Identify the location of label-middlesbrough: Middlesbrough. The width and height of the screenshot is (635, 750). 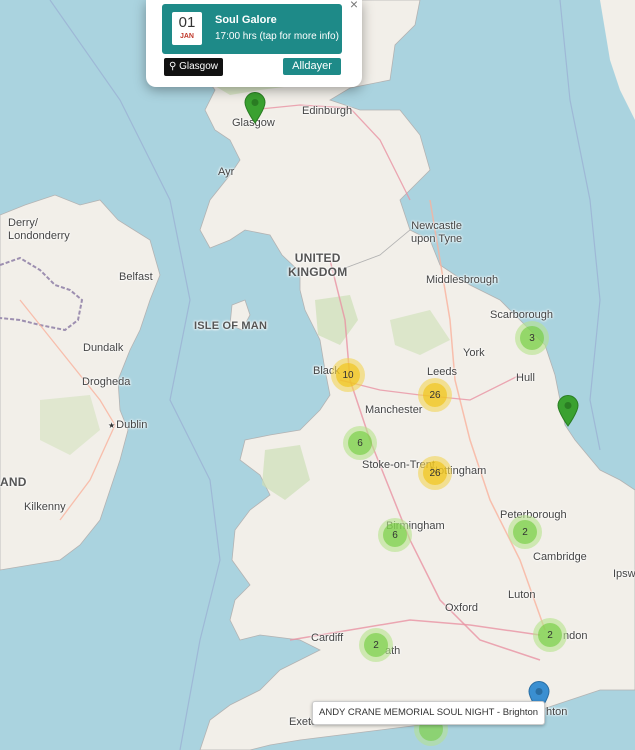
(462, 280).